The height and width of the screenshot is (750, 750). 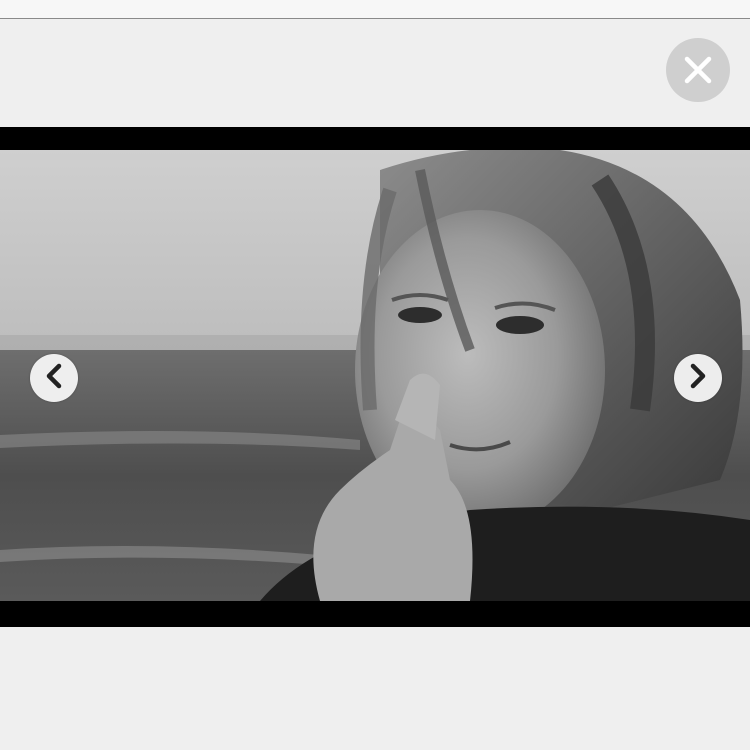 I want to click on chevron-right-icon, so click(x=698, y=378).